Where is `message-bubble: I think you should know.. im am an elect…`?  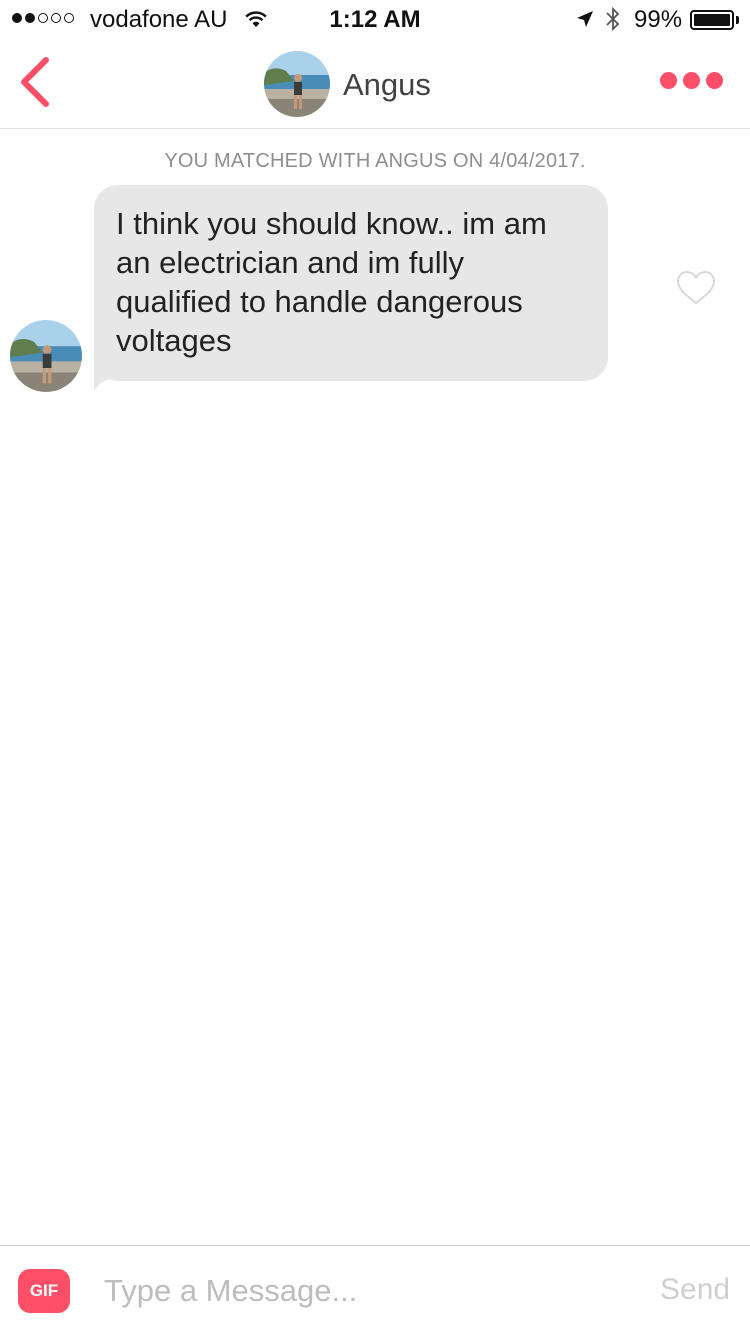
message-bubble: I think you should know.. im am an elect… is located at coordinates (351, 283).